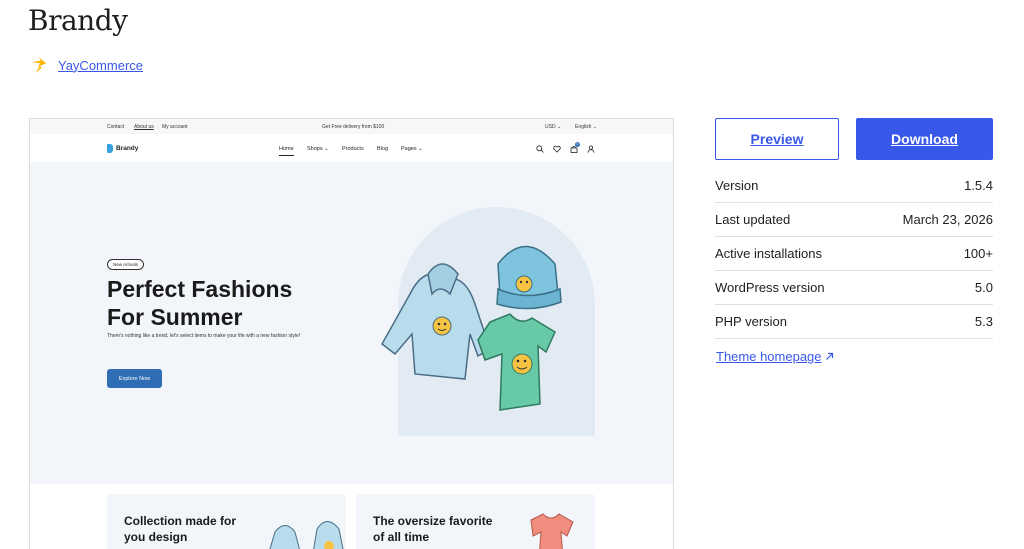 This screenshot has height=549, width=1024. What do you see at coordinates (156, 537) in the screenshot?
I see `card-1-line2: you design` at bounding box center [156, 537].